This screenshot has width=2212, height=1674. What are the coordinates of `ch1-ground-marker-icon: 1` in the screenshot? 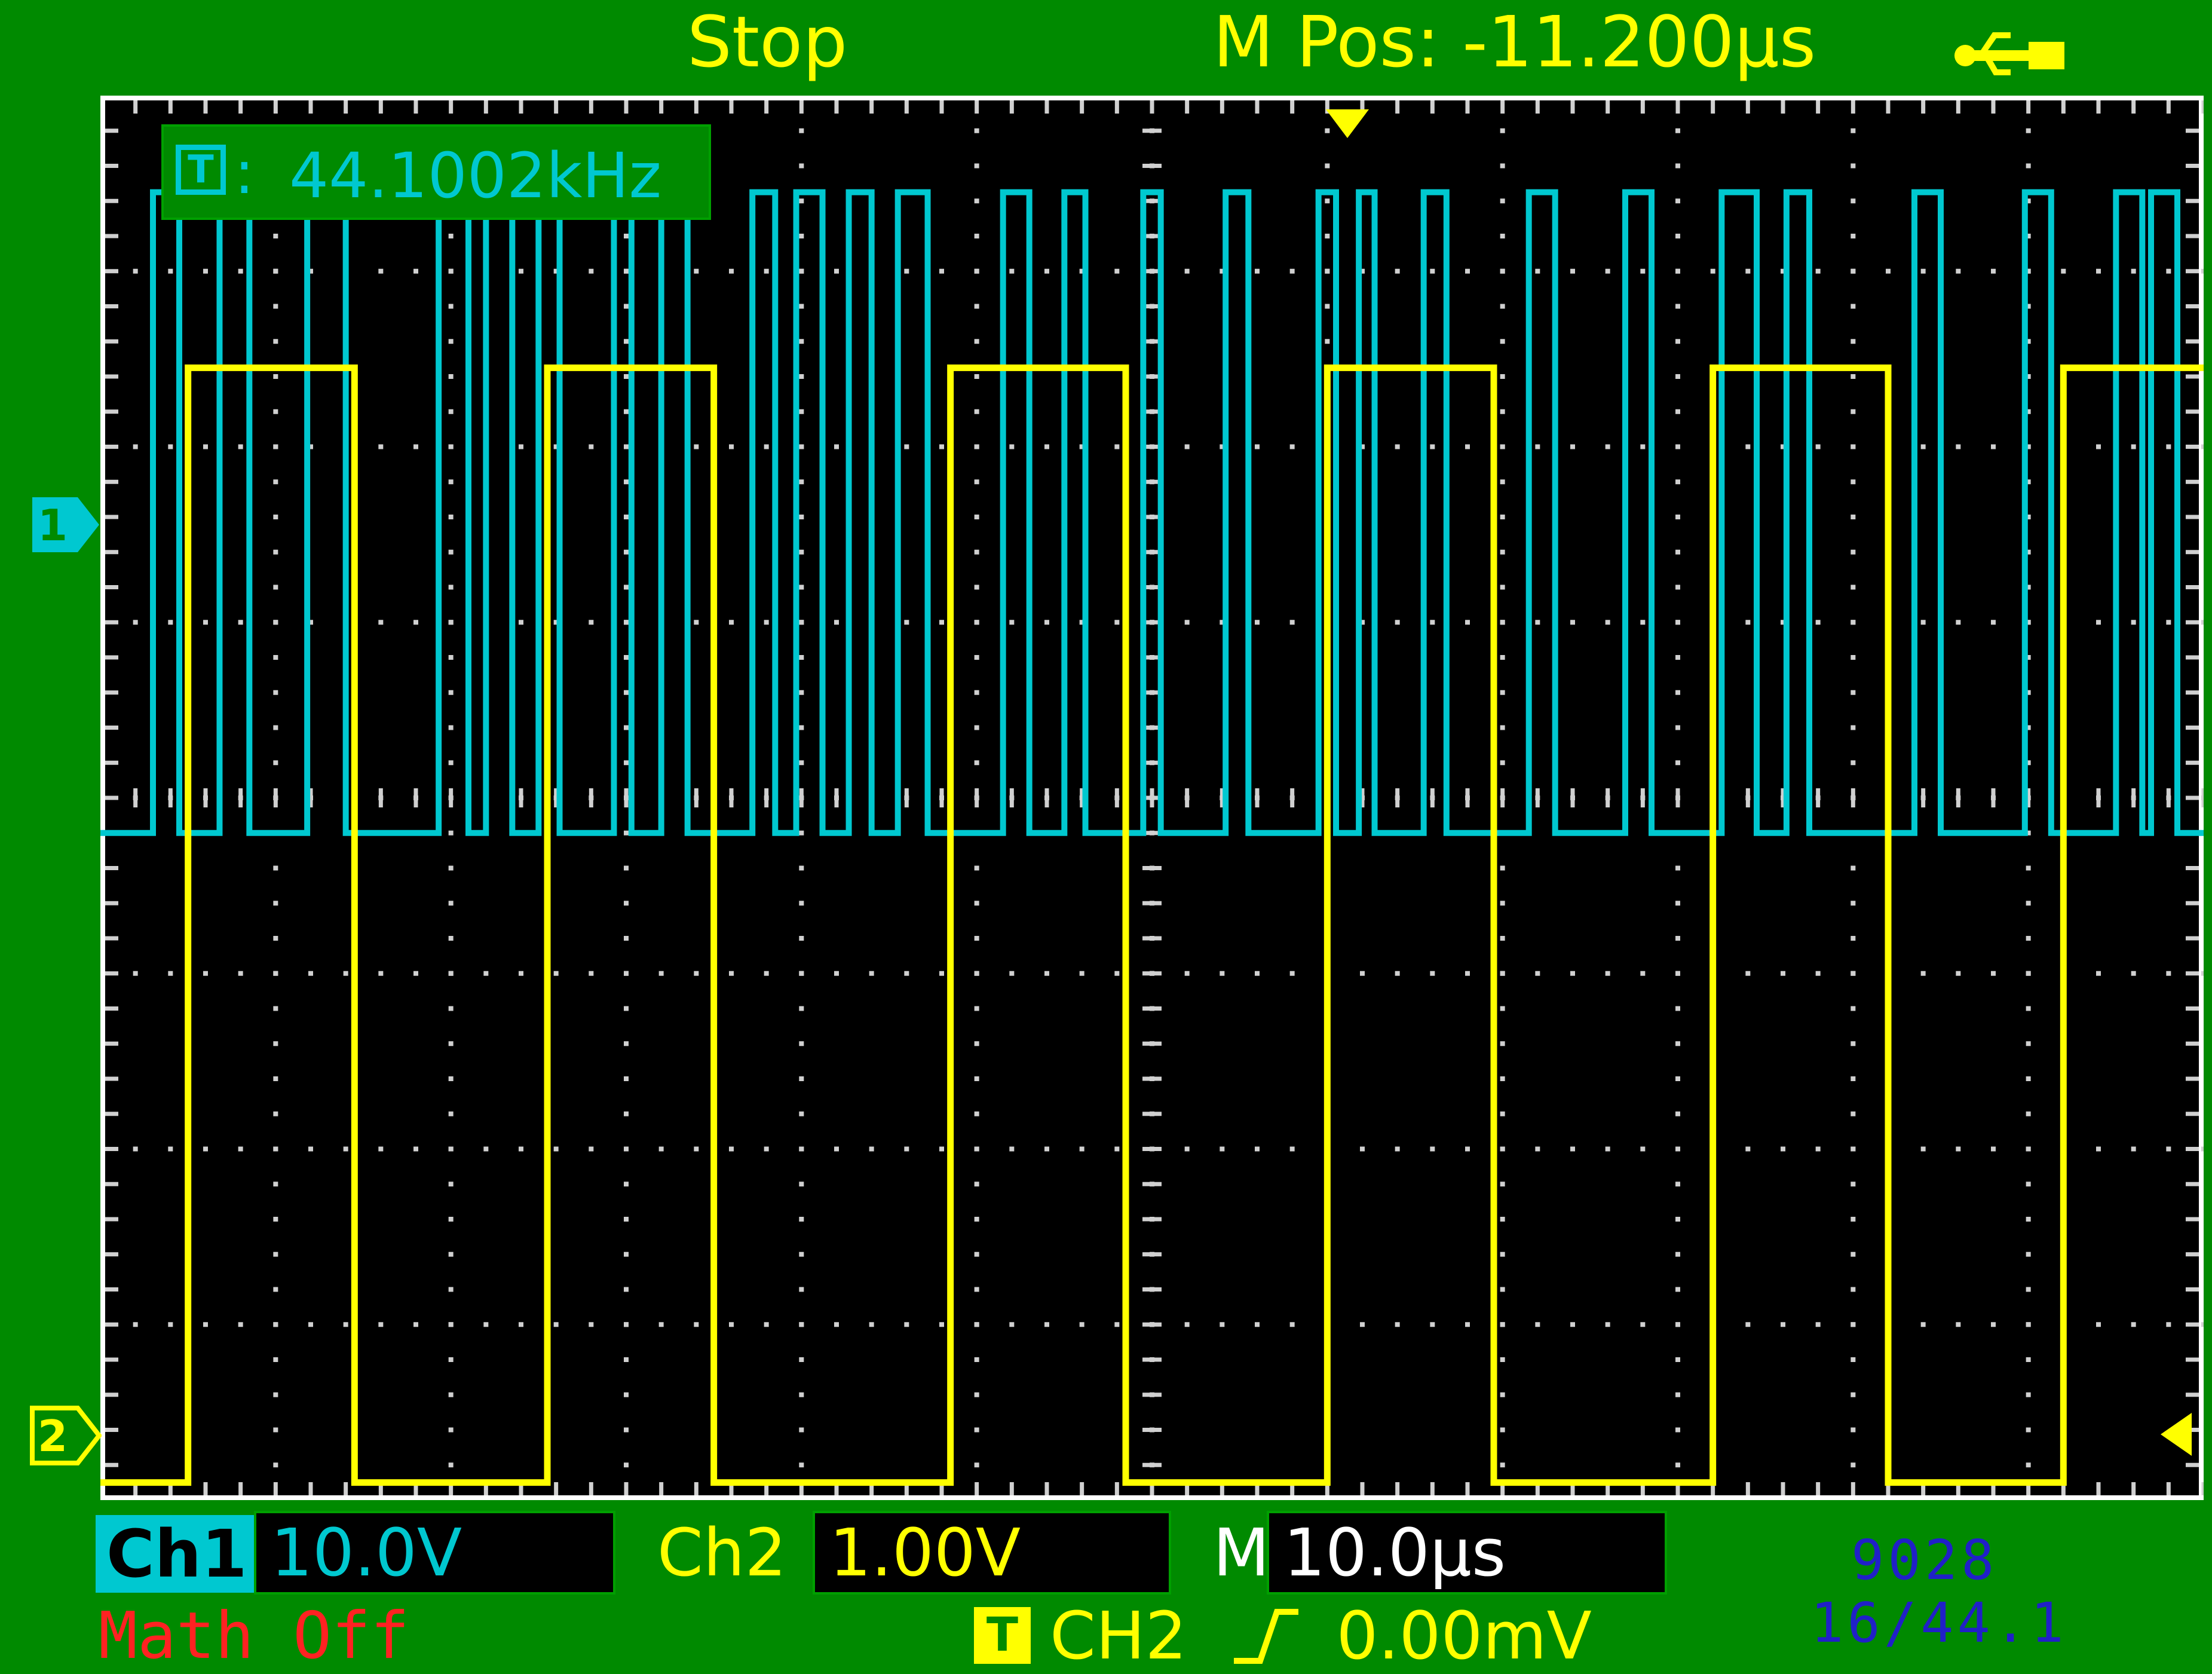 It's located at (65, 524).